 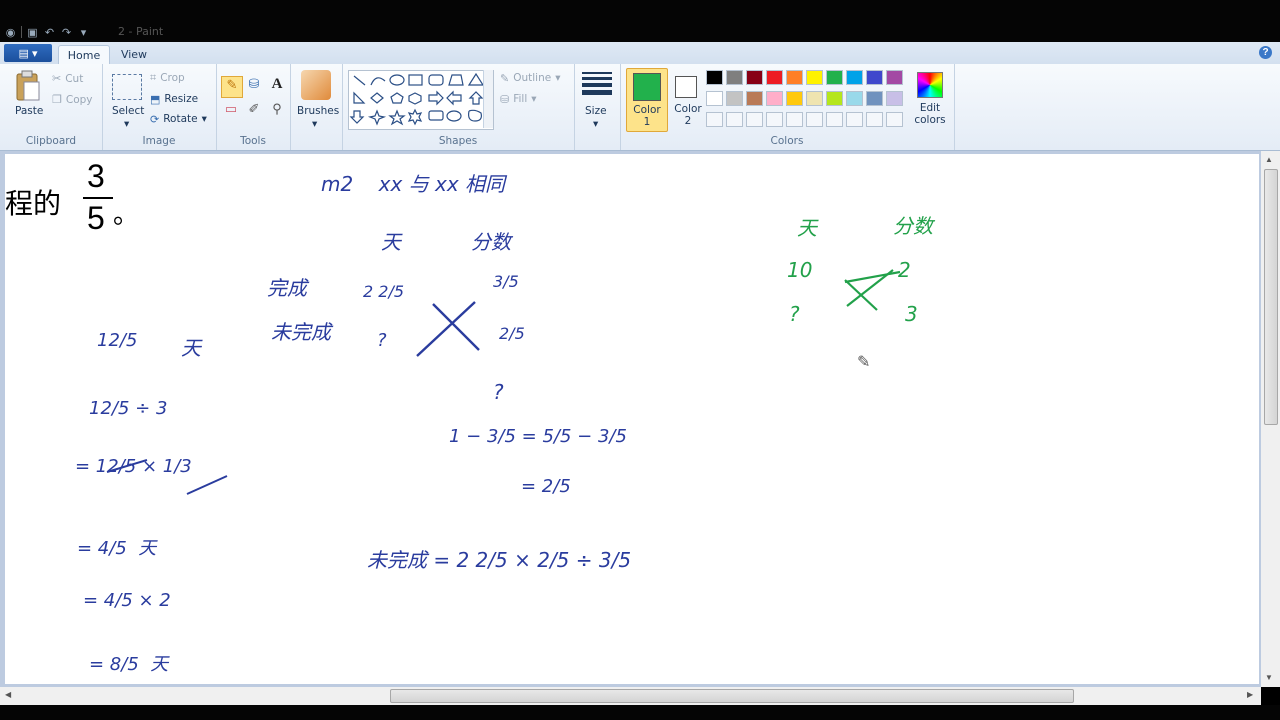 I want to click on size-dropdown-icon: ▾, so click(x=595, y=124).